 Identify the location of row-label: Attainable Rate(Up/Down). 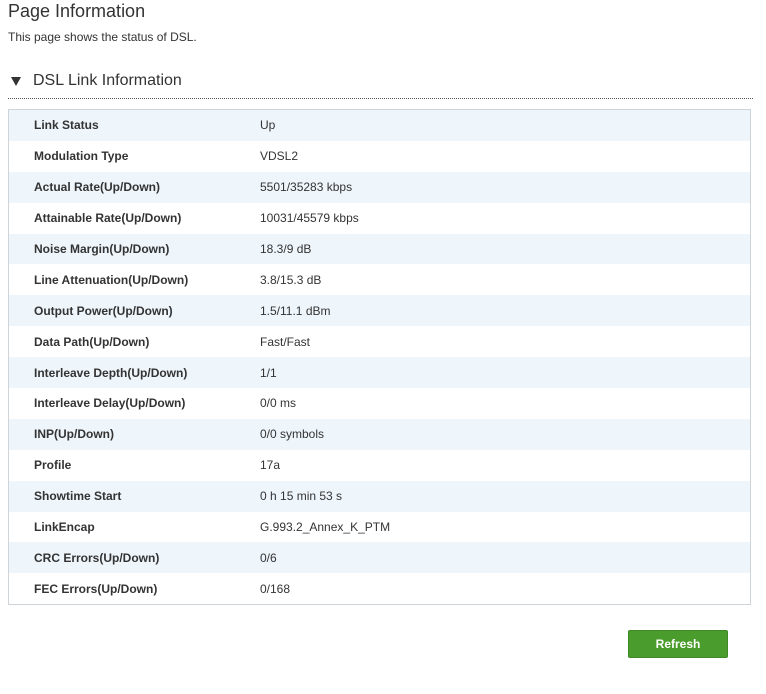
(134, 218).